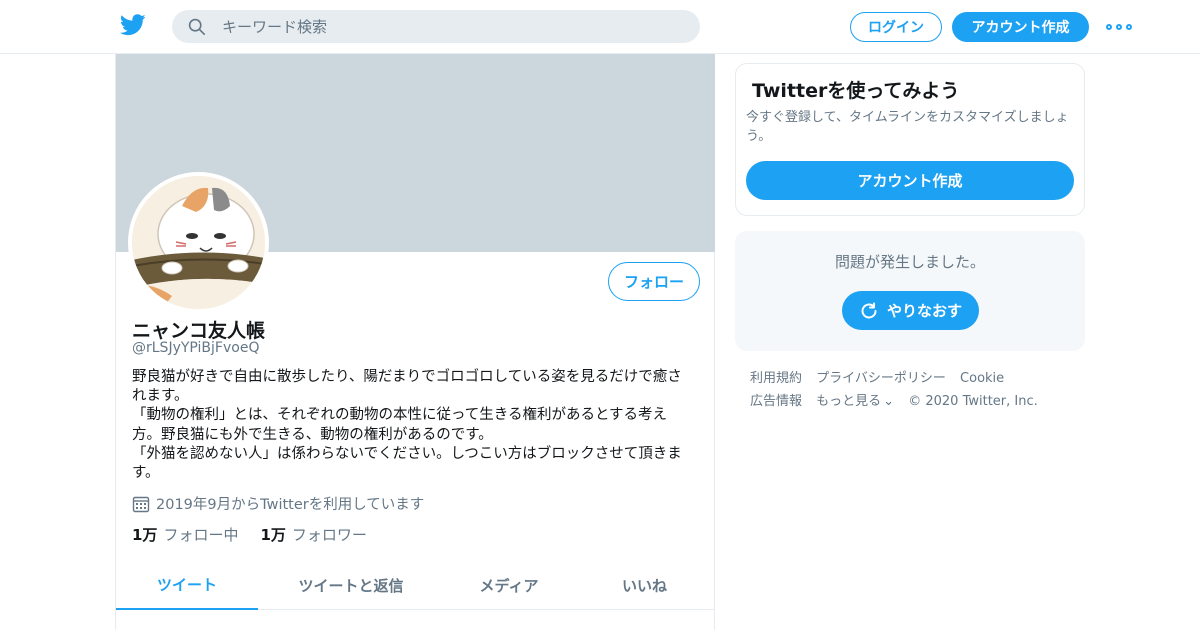 Image resolution: width=1200 pixels, height=630 pixels. I want to click on signup-card-subtitle: 今すぐ登録して、タイムラインをカスタマイズしましょう。, so click(907, 127).